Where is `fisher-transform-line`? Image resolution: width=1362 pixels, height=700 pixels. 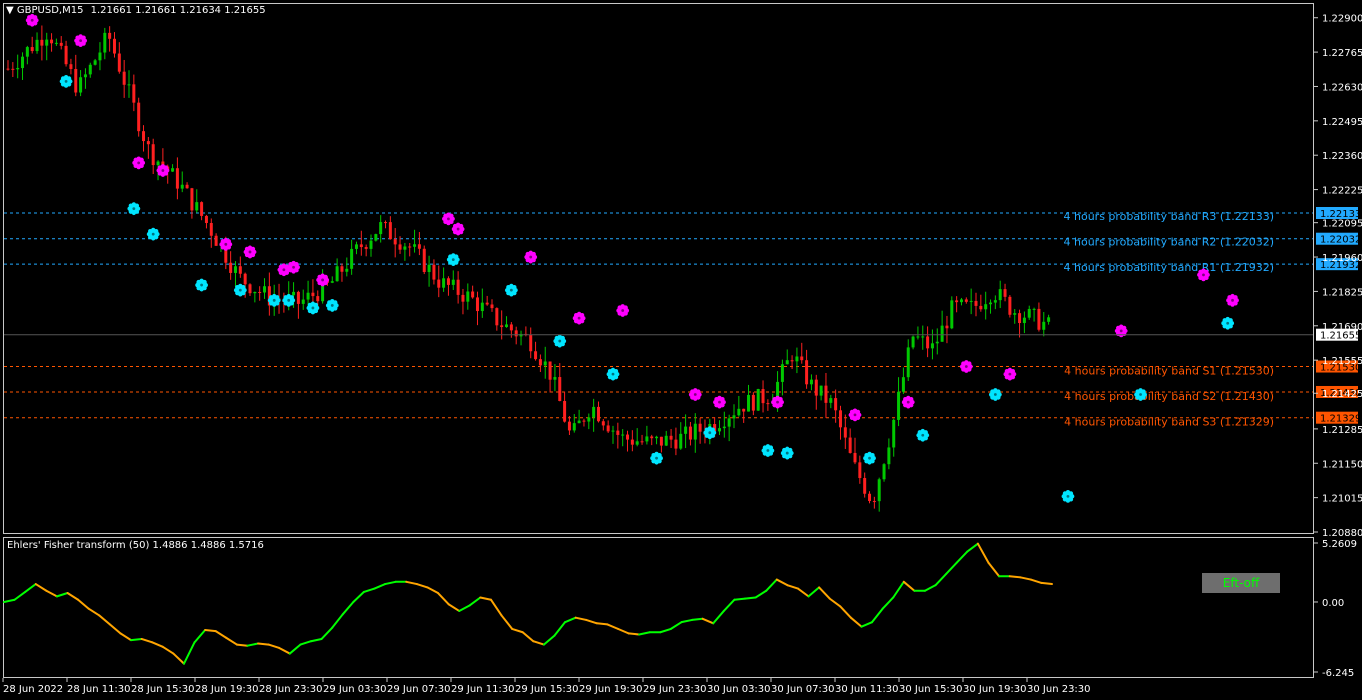
fisher-transform-line is located at coordinates (528, 603).